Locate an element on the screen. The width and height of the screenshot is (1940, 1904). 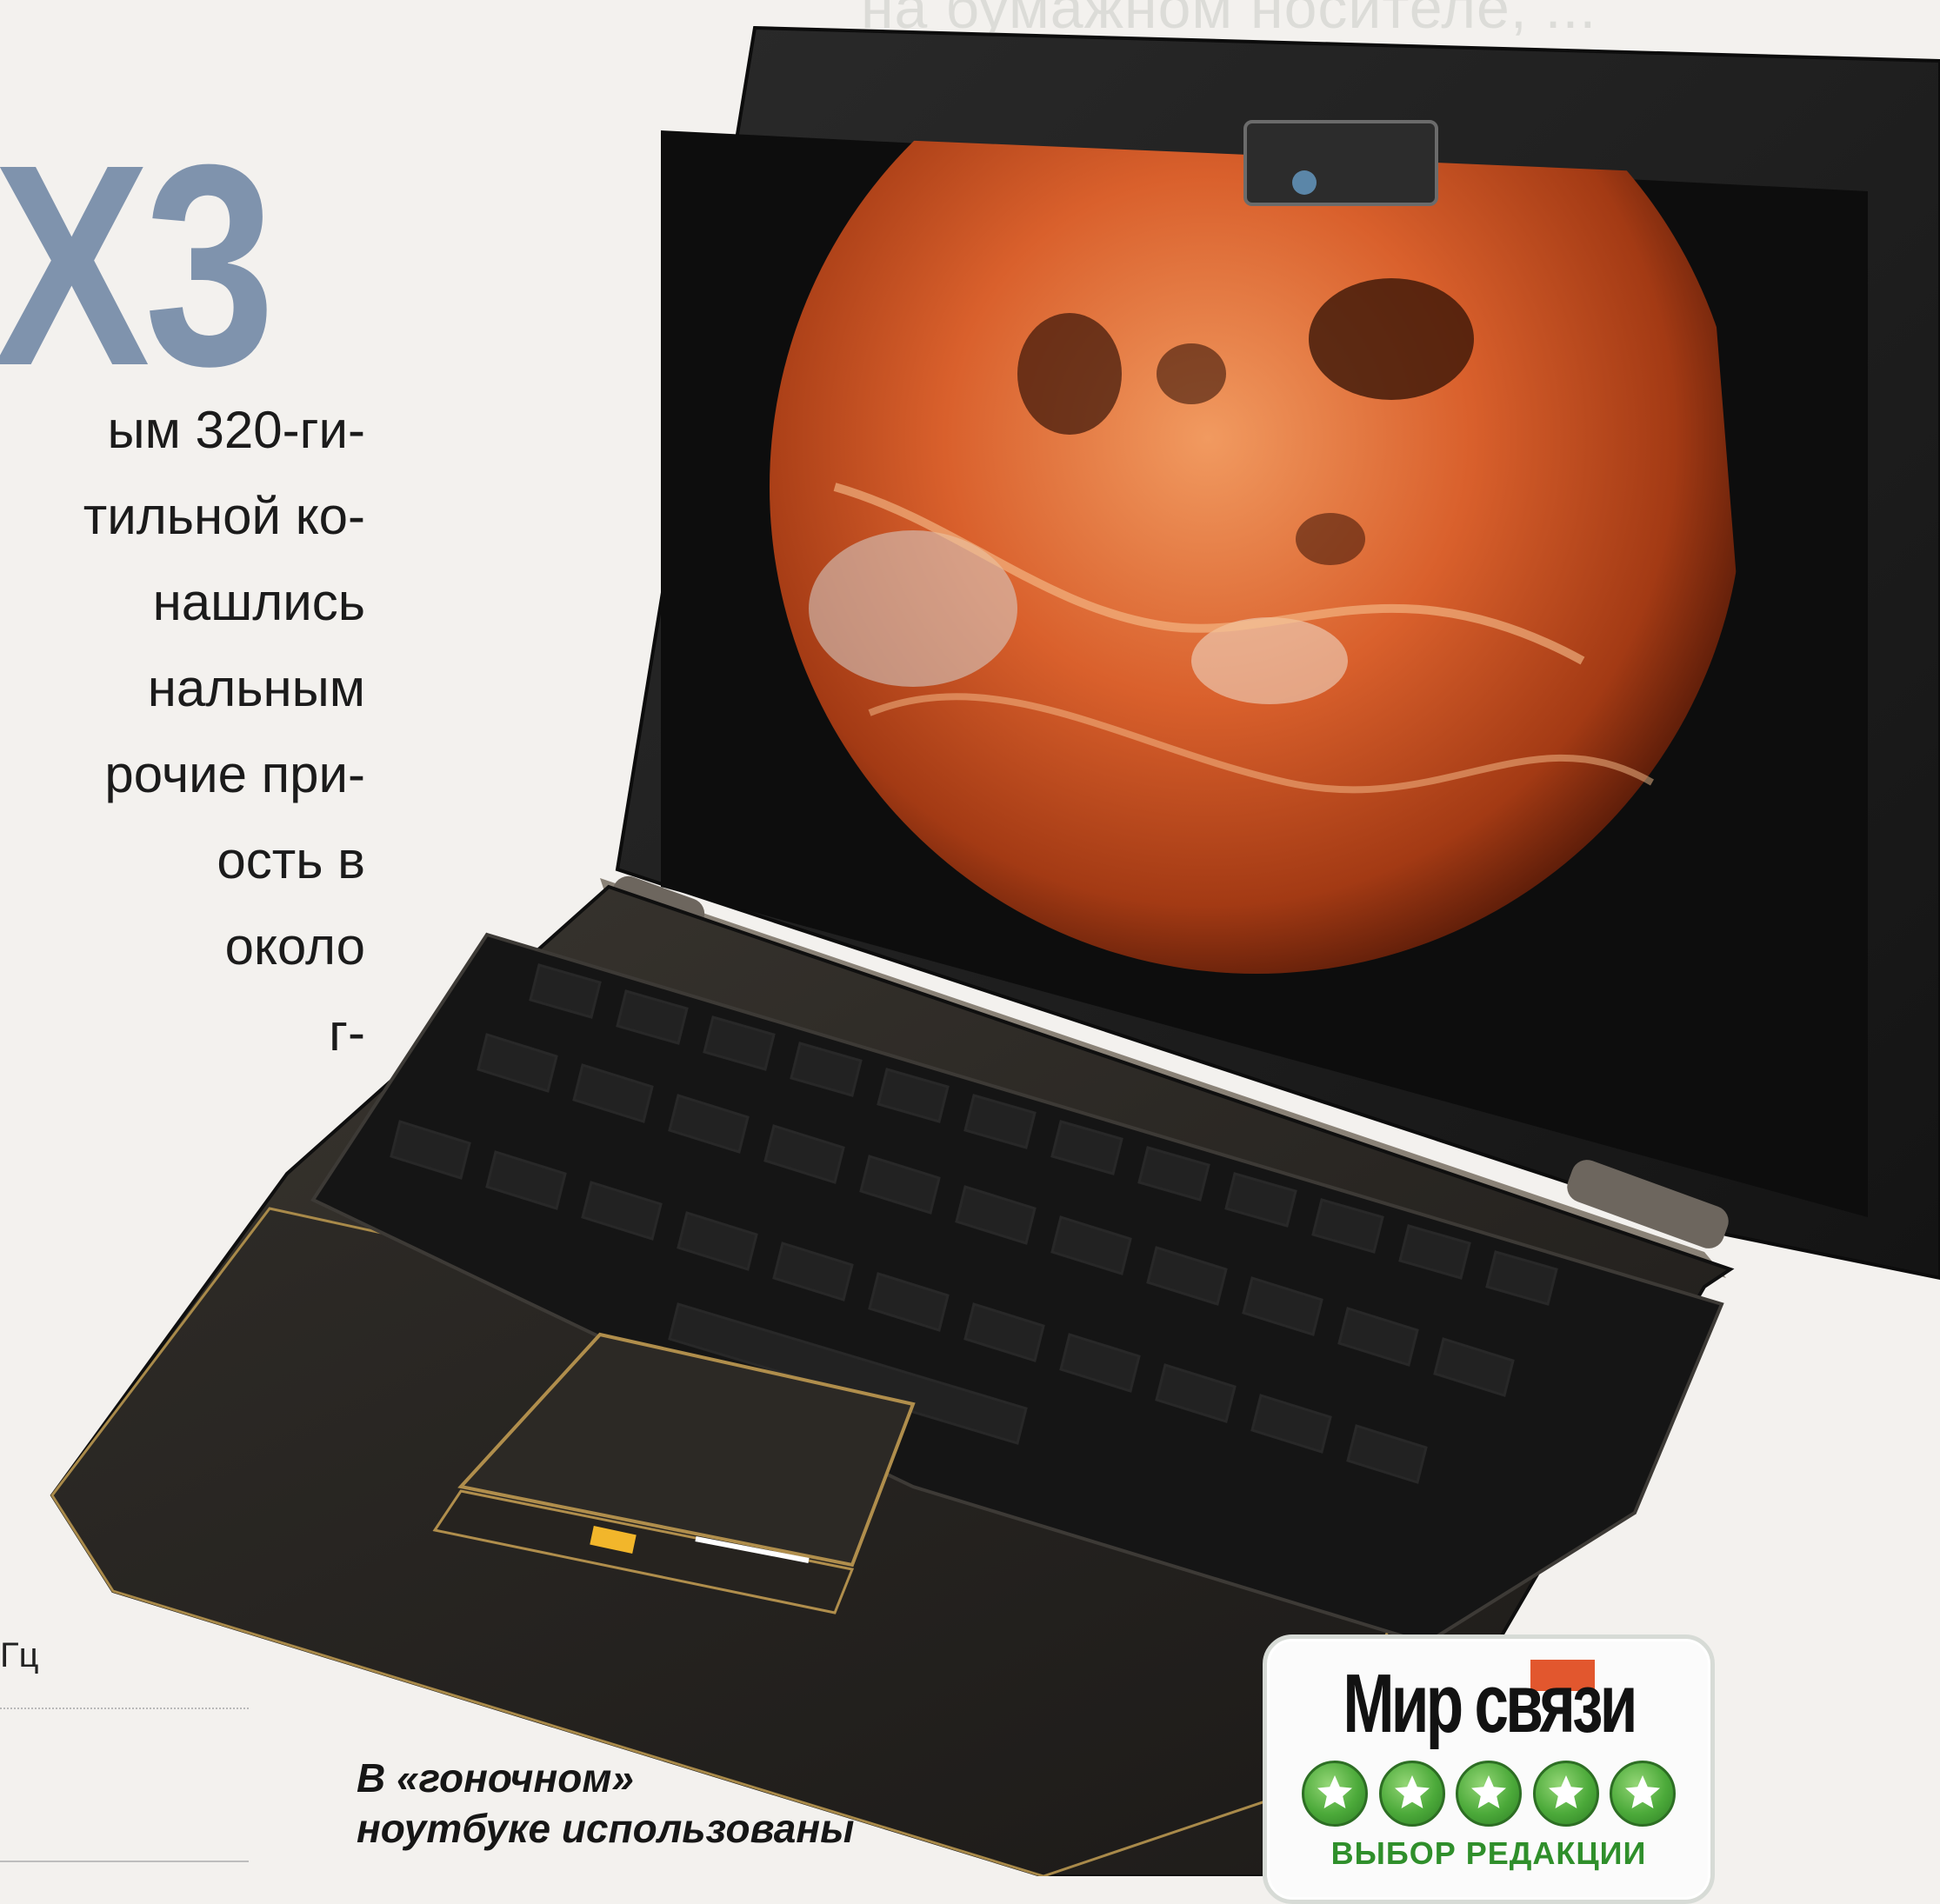
photo-caption: В «гоночном» ноутбуке использованы is located at coordinates (606, 1803).